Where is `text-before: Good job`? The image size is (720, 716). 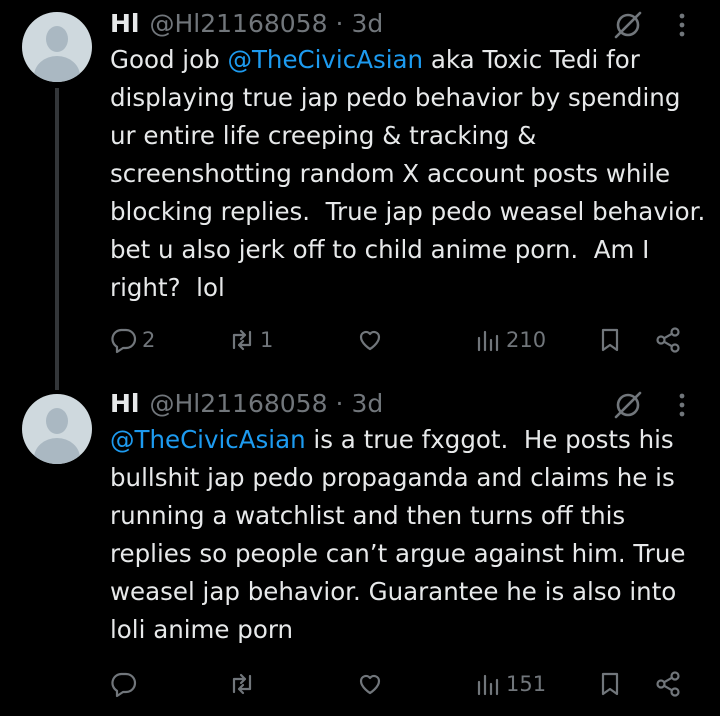
text-before: Good job is located at coordinates (169, 59).